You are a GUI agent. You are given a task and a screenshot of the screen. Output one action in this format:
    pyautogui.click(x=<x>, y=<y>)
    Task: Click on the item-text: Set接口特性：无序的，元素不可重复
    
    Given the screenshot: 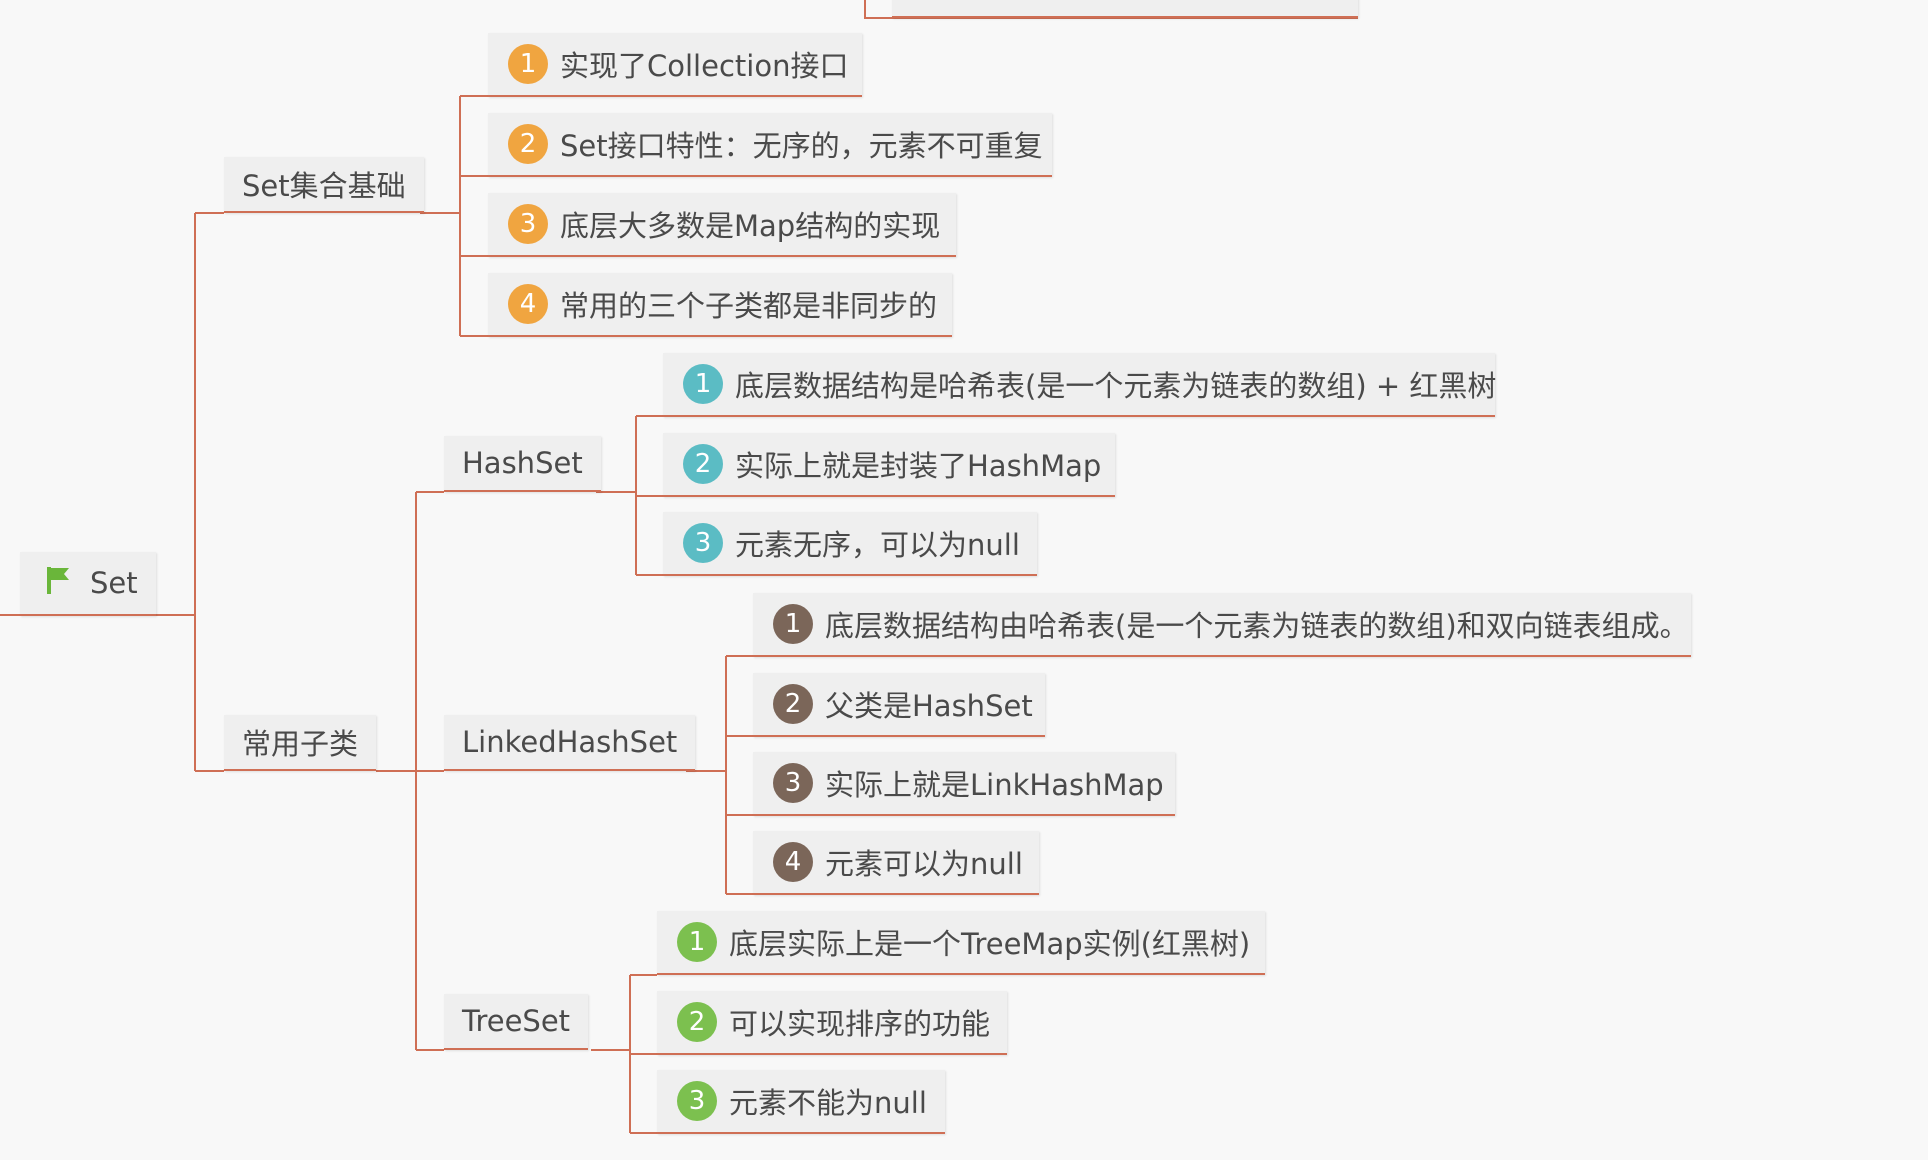 What is the action you would take?
    pyautogui.click(x=801, y=146)
    